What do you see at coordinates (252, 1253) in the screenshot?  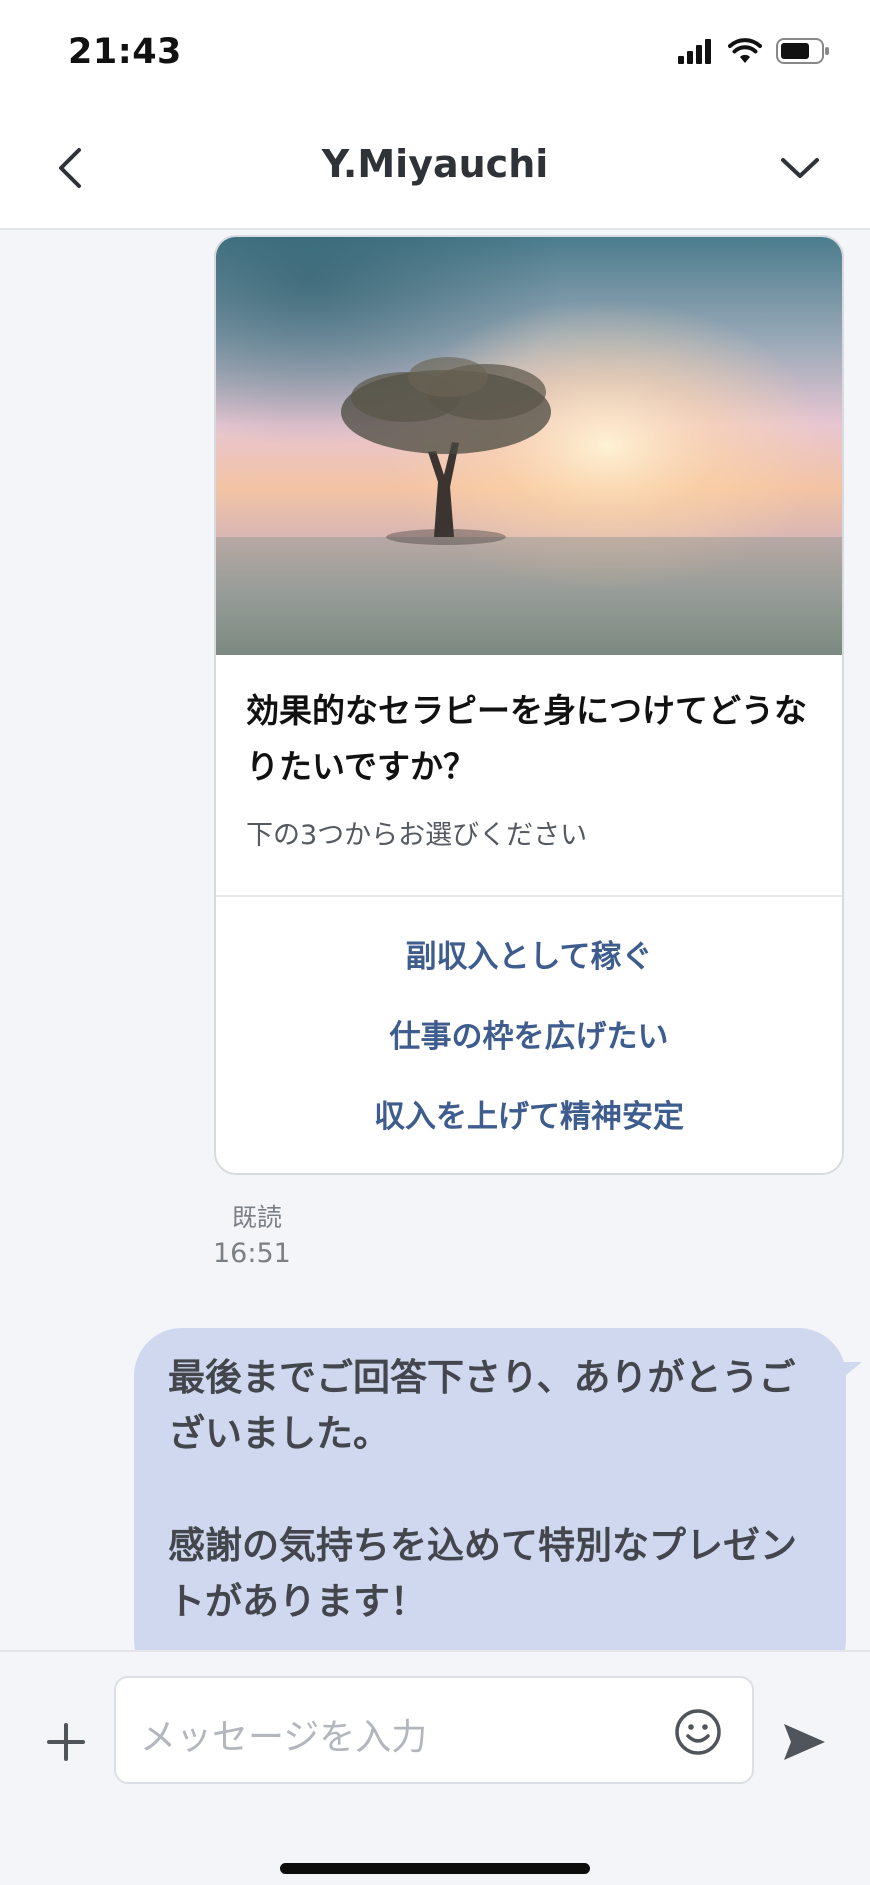 I see `message-time: 16:51` at bounding box center [252, 1253].